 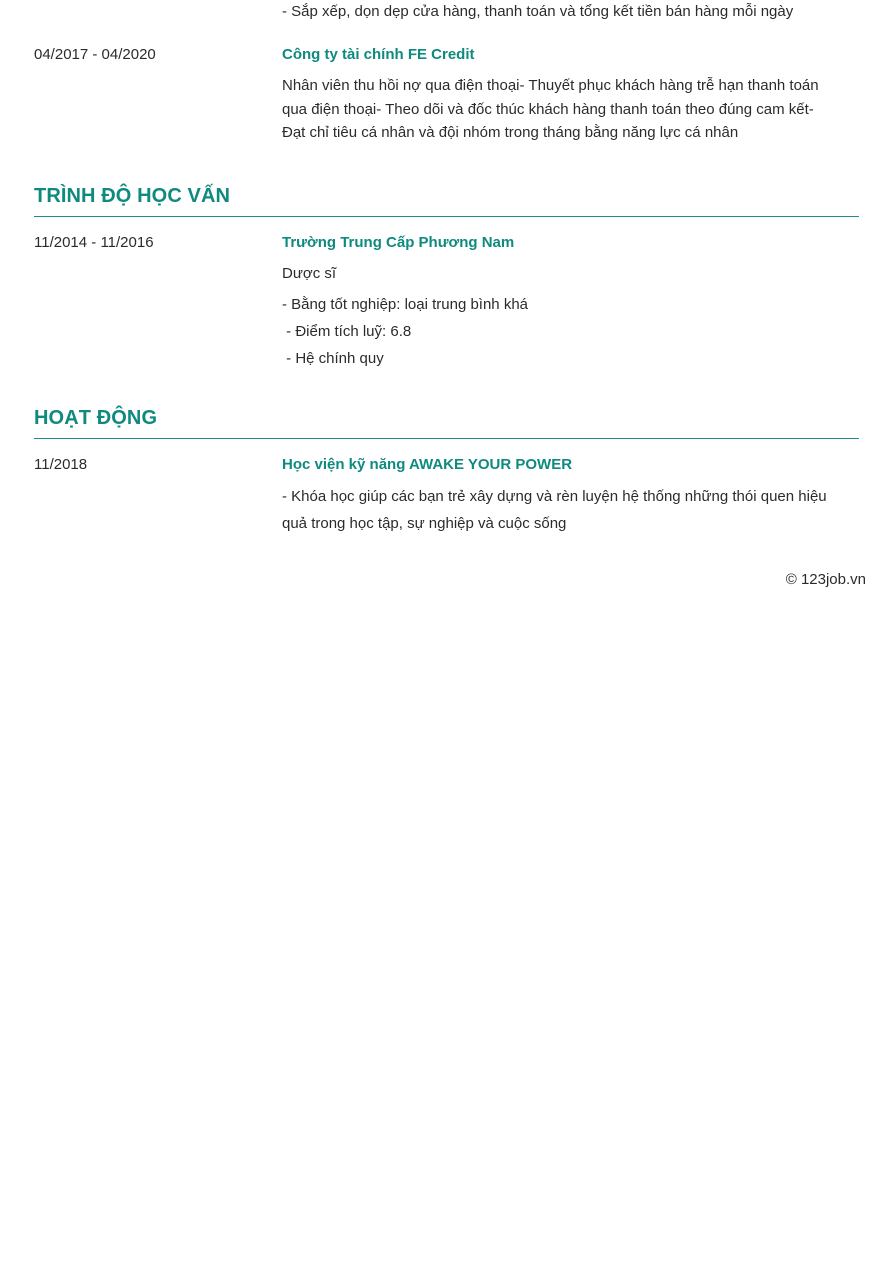 What do you see at coordinates (95, 54) in the screenshot?
I see `experience-date: 04/2017 - 04/2020` at bounding box center [95, 54].